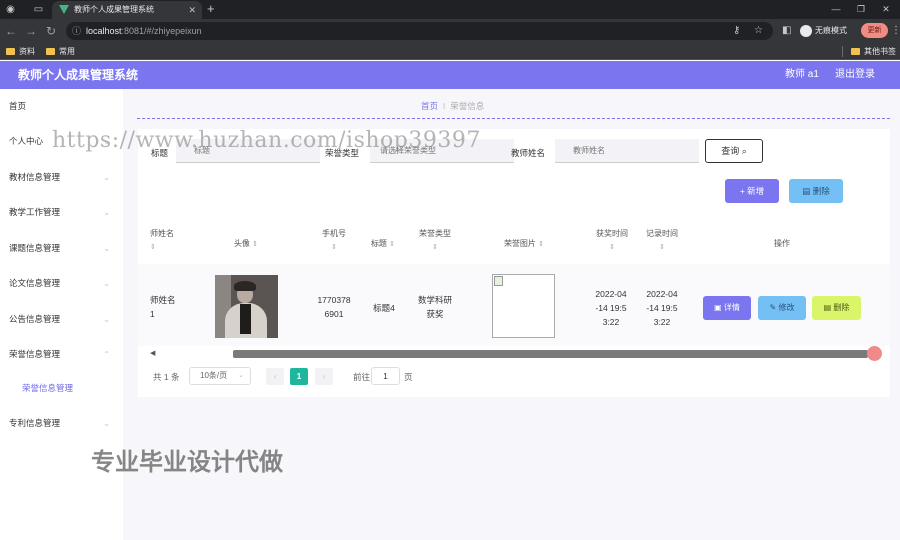 The height and width of the screenshot is (540, 900). What do you see at coordinates (408, 377) in the screenshot?
I see `goto-suffix: 页` at bounding box center [408, 377].